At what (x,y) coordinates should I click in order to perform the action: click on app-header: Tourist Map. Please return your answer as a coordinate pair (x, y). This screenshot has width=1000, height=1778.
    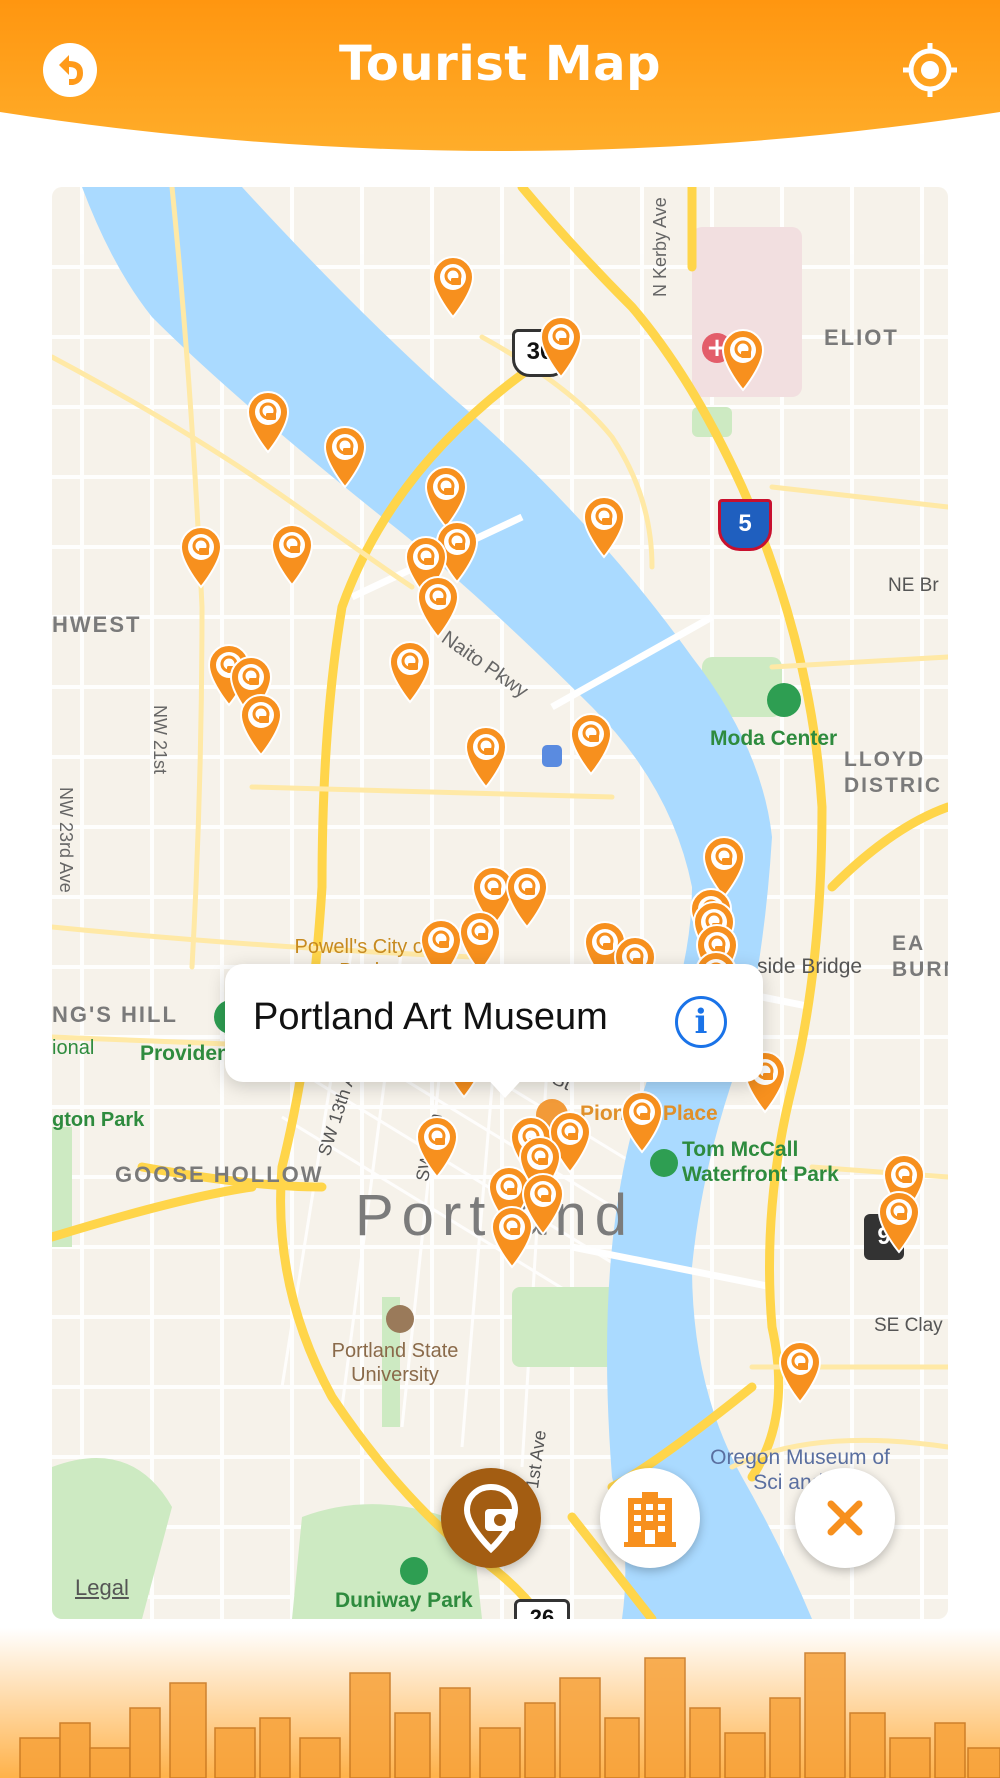
    Looking at the image, I should click on (500, 80).